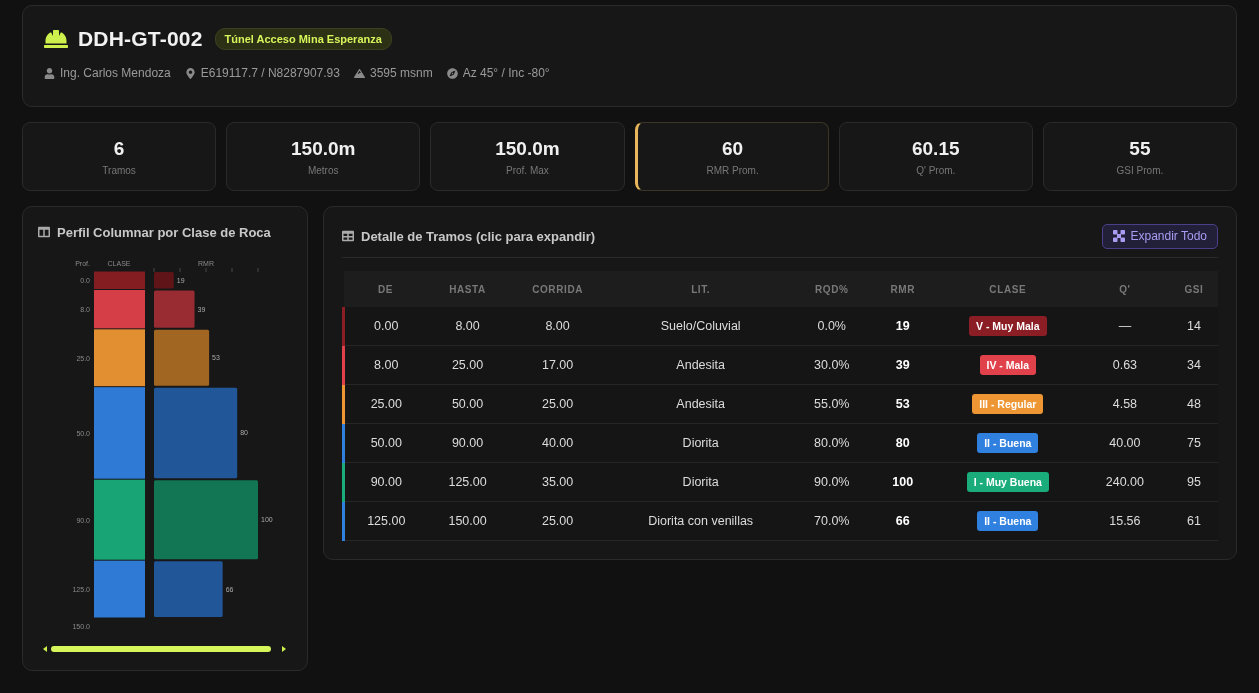  Describe the element at coordinates (506, 73) in the screenshot. I see `meta-text: Az 45° / Inc -80°` at that location.